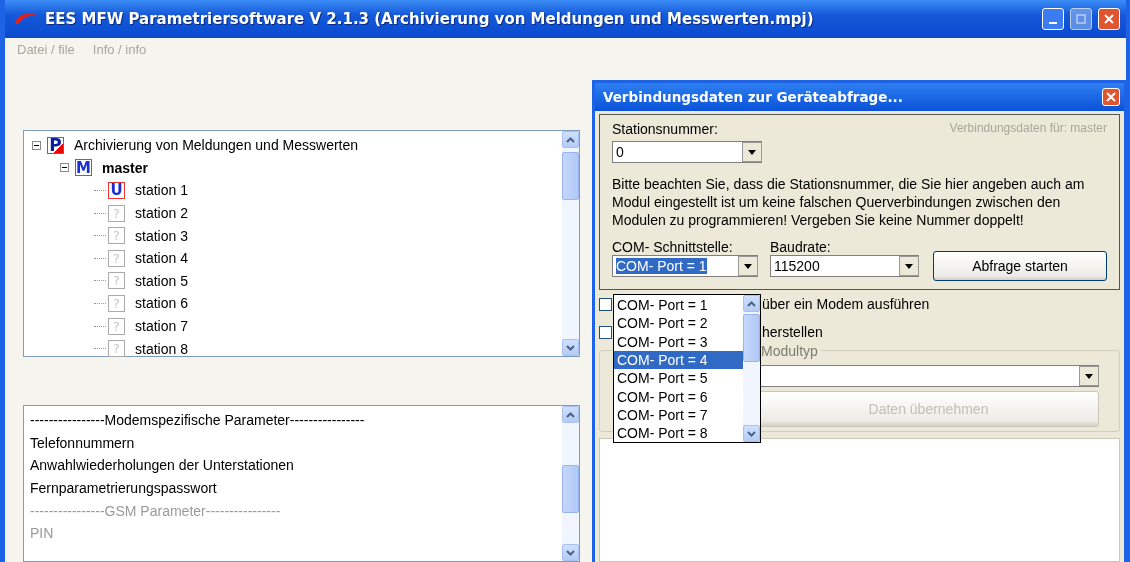 This screenshot has width=1130, height=562. I want to click on com-port-dropdown: COM- Port = 1, so click(685, 266).